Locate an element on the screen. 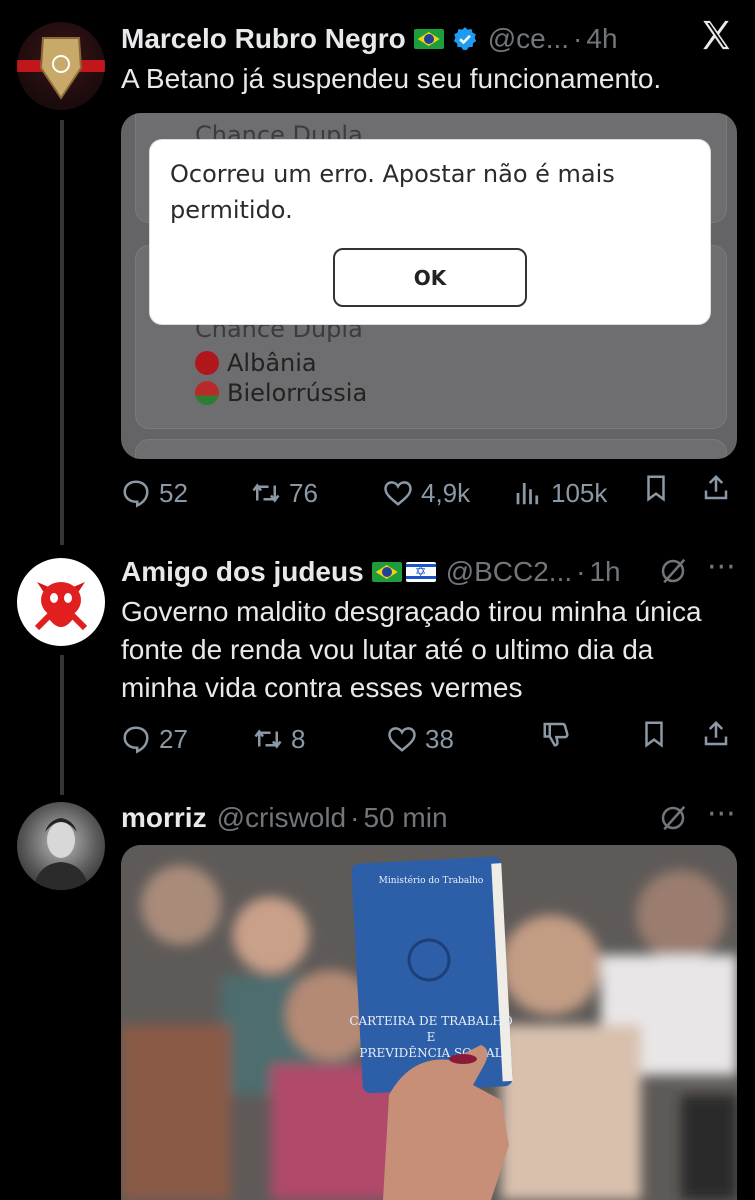 The height and width of the screenshot is (1200, 755). author-handle: @criswold is located at coordinates (282, 818).